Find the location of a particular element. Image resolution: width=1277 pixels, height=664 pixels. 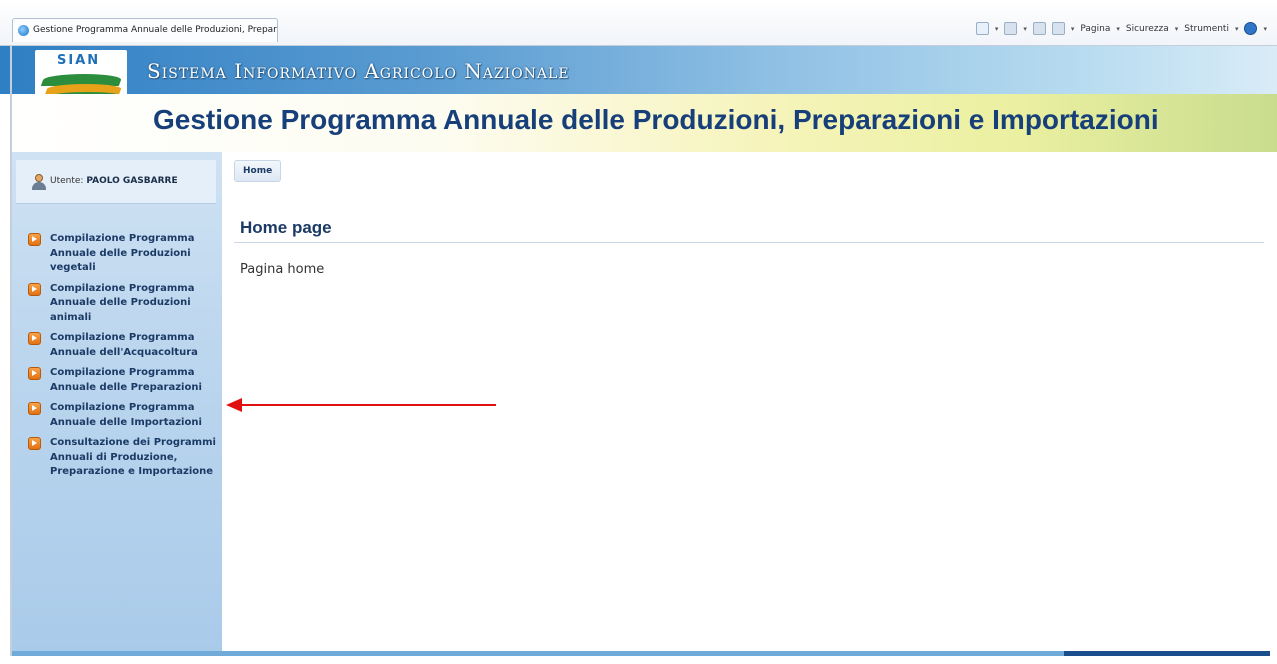

strumenti-menu: Strumenti is located at coordinates (1206, 29).